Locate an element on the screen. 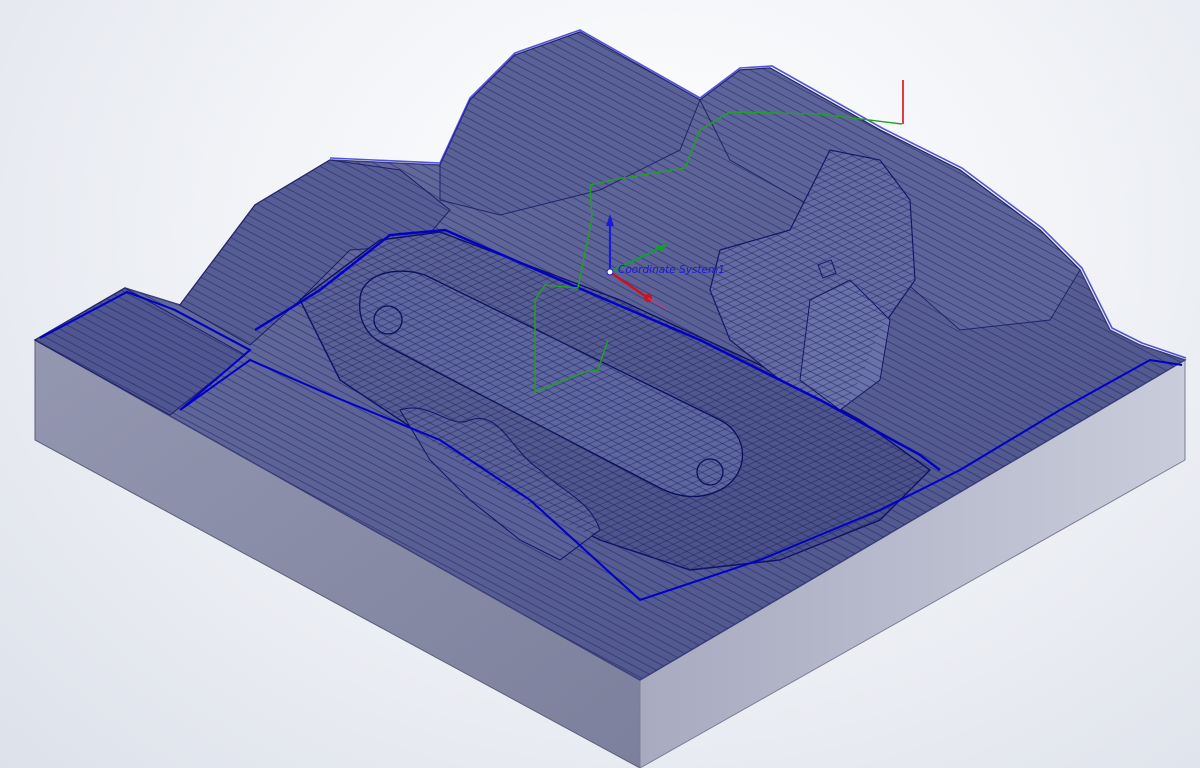 The height and width of the screenshot is (768, 1200). triad-origin is located at coordinates (610, 272).